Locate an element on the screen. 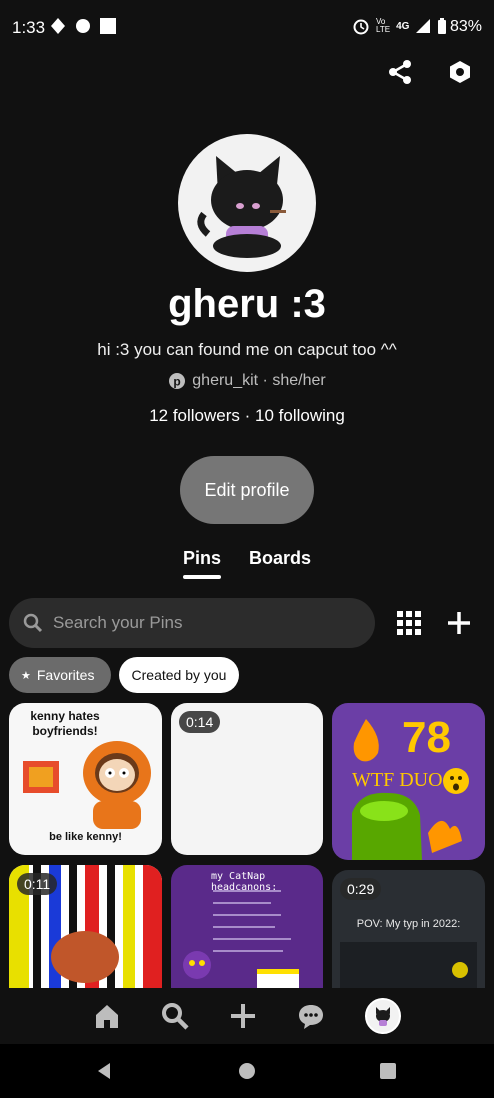 The image size is (494, 1098). search-icon is located at coordinates (33, 623).